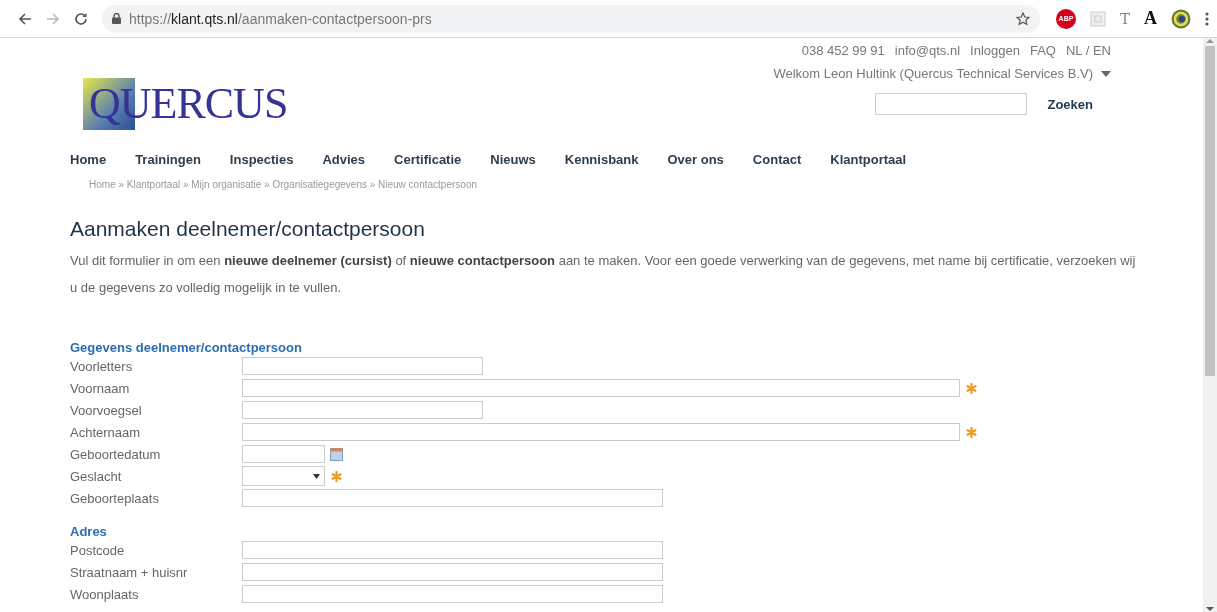 Image resolution: width=1217 pixels, height=612 pixels. What do you see at coordinates (25, 18) in the screenshot?
I see `back-arrow-icon` at bounding box center [25, 18].